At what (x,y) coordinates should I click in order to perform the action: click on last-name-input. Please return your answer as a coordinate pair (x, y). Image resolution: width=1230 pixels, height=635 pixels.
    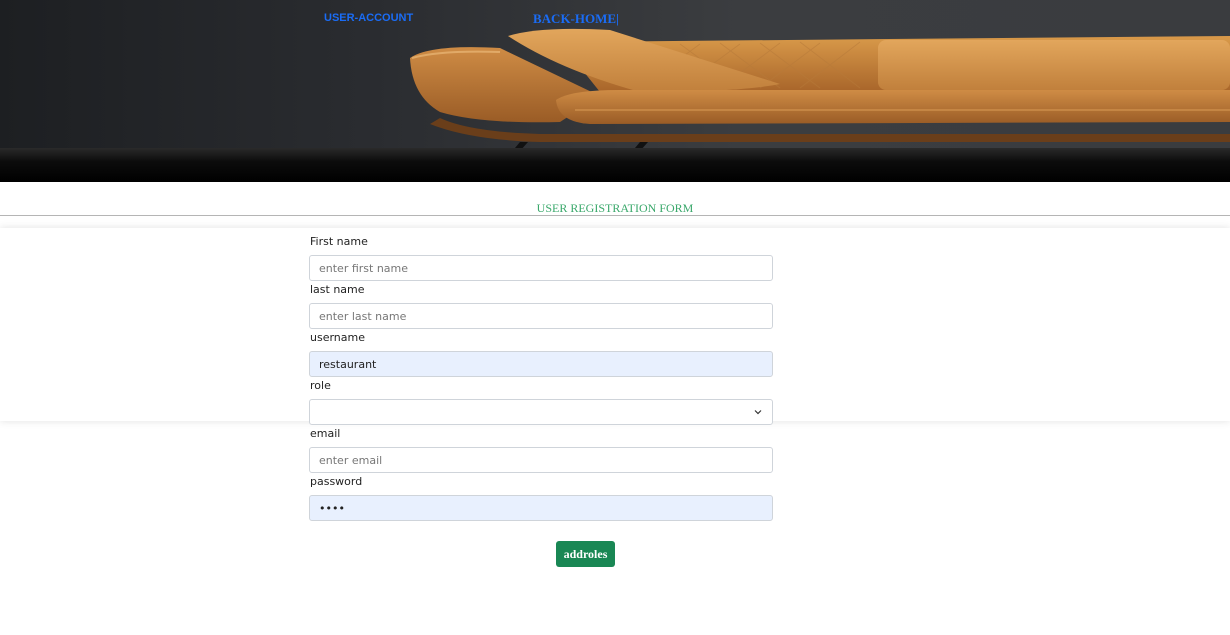
    Looking at the image, I should click on (541, 316).